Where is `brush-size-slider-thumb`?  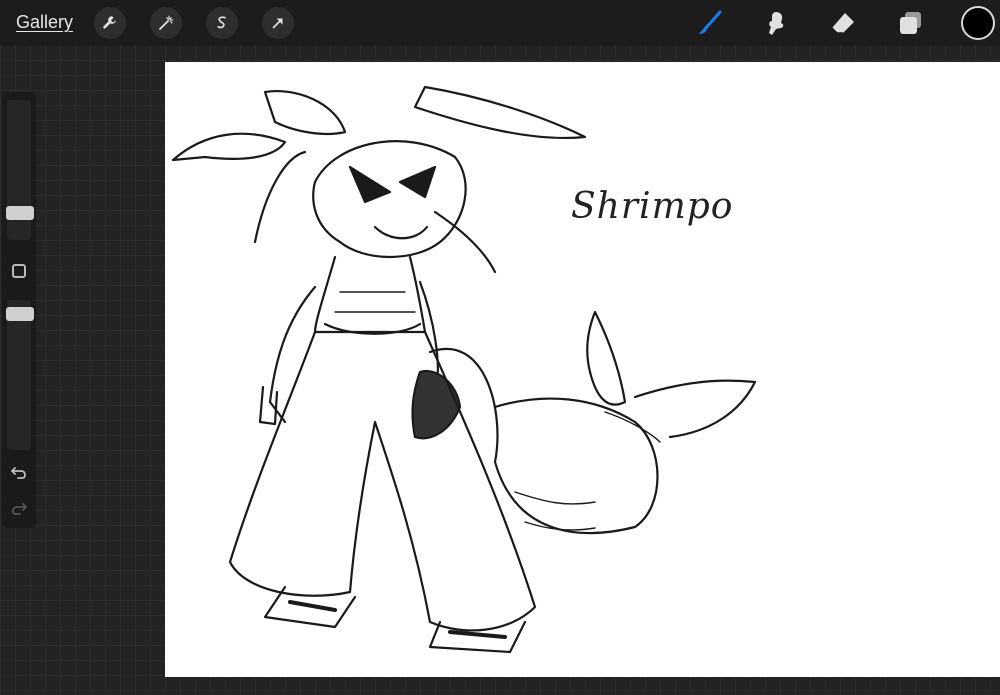
brush-size-slider-thumb is located at coordinates (20, 213).